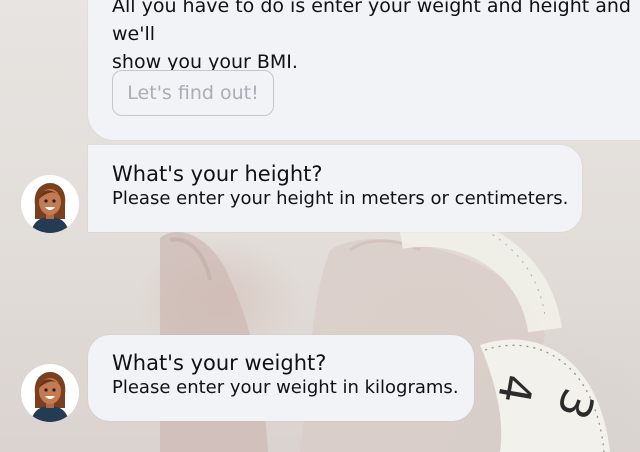 The image size is (640, 452). Describe the element at coordinates (575, 404) in the screenshot. I see `tape-digit-3: 3` at that location.